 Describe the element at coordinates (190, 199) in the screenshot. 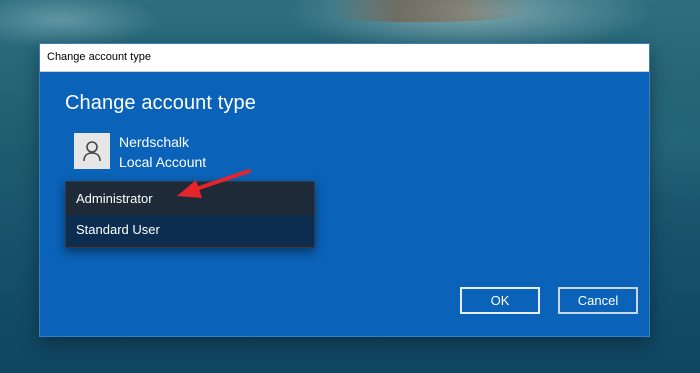

I see `option-administrator: Administrator` at that location.